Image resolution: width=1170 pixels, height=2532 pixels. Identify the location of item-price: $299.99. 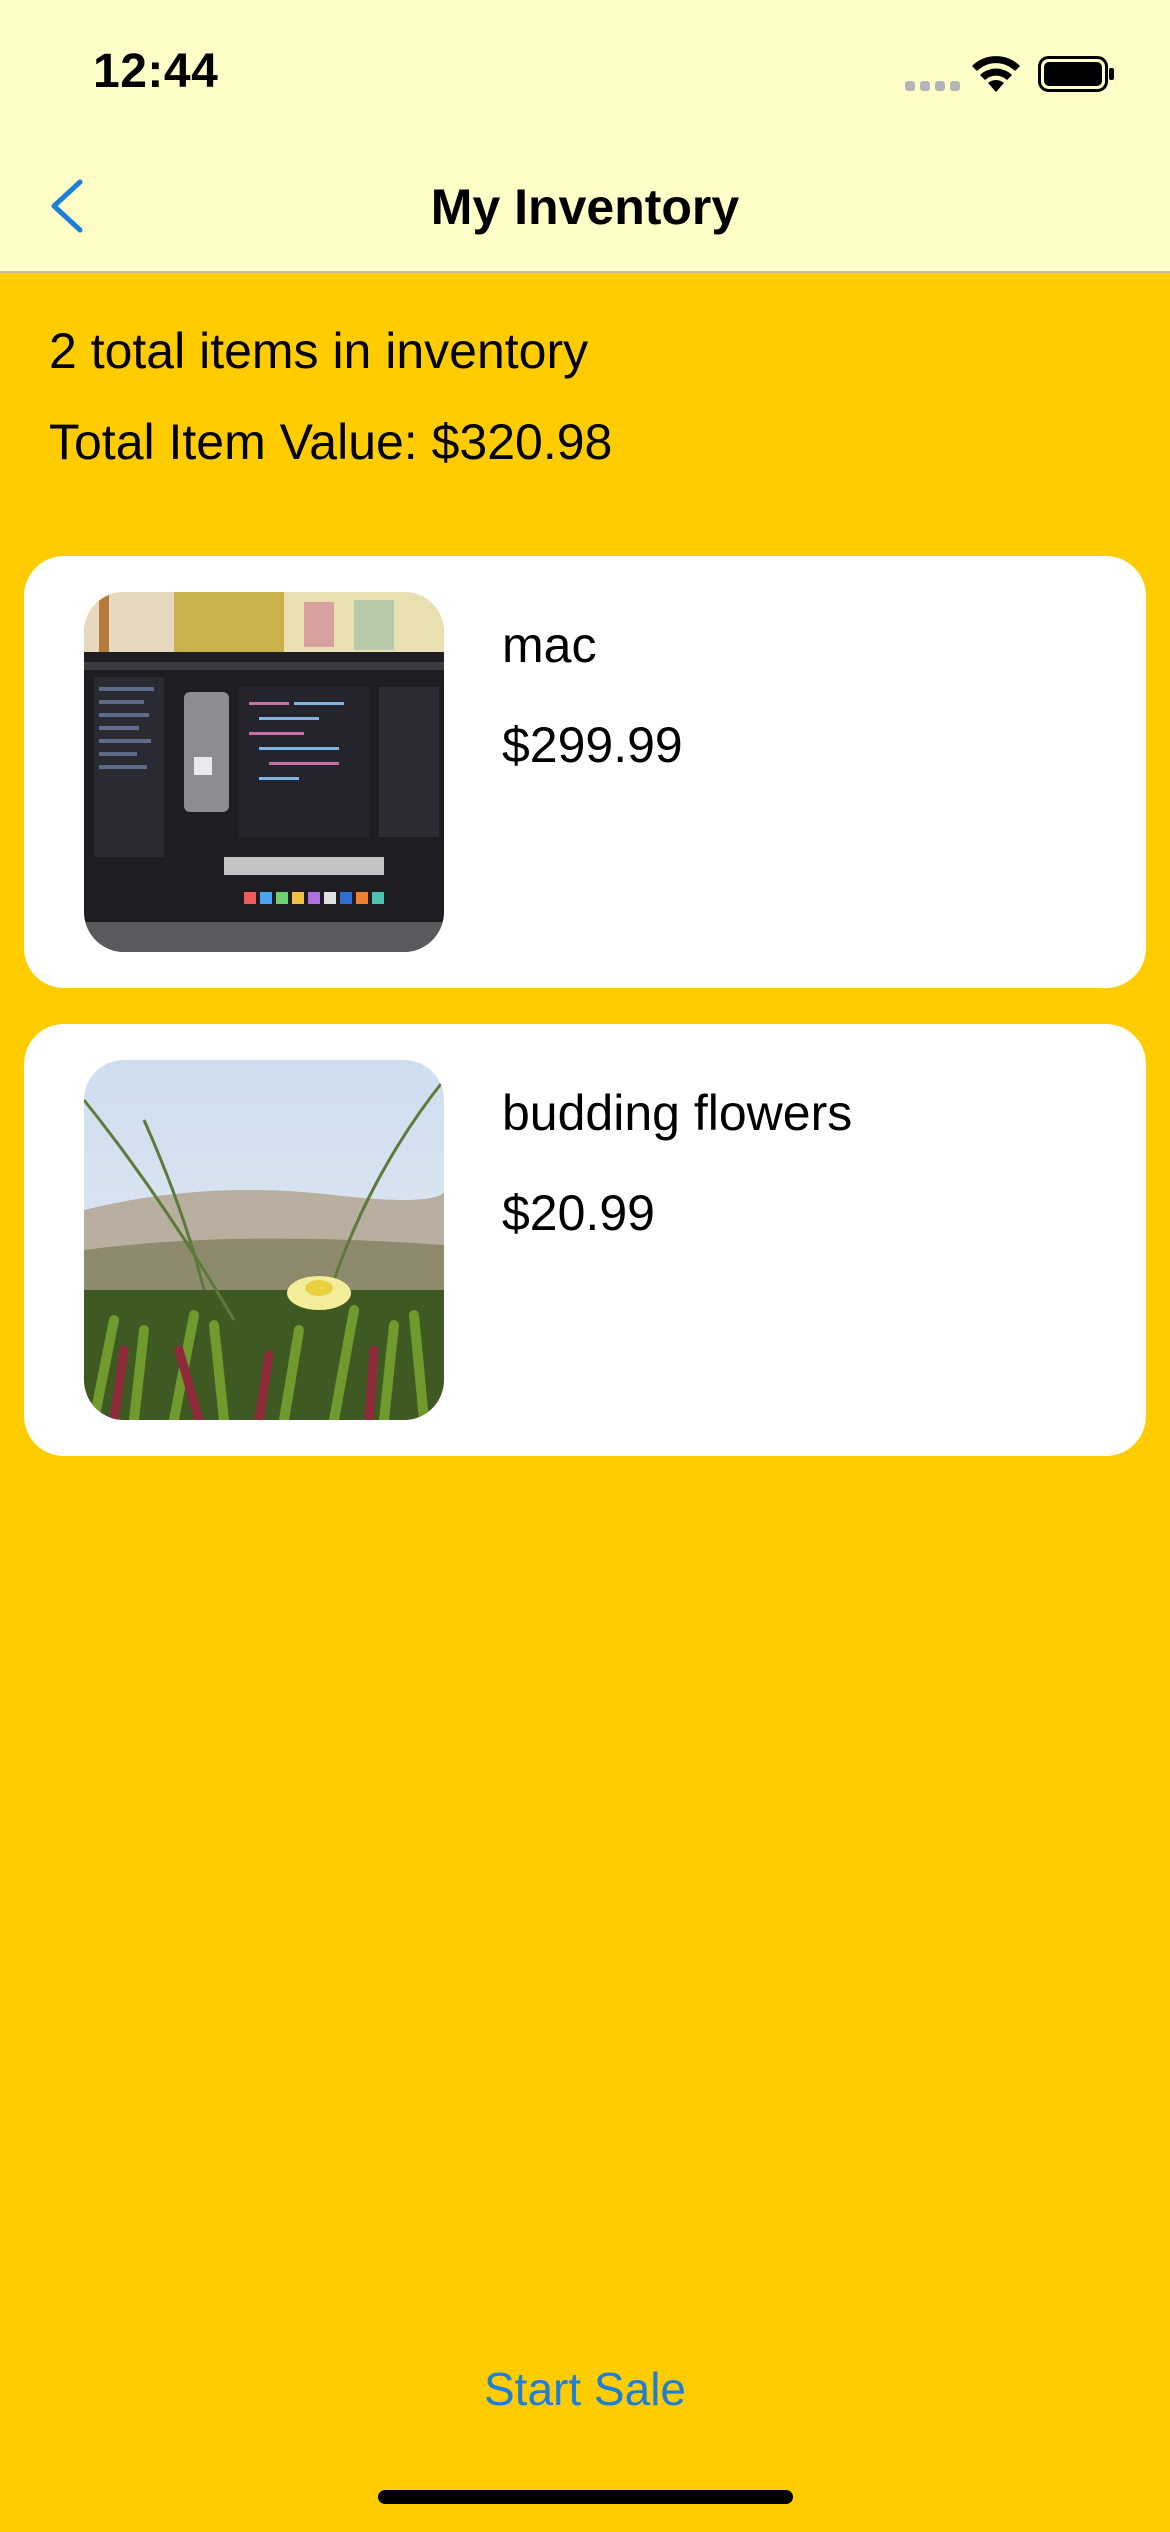
(592, 745).